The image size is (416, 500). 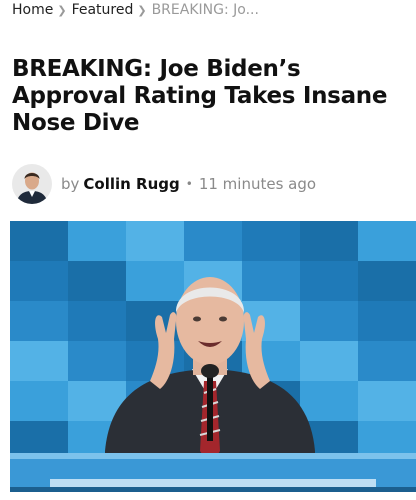 I want to click on article-byline: by Collin Rugg • 11 minutes ago, so click(x=210, y=184).